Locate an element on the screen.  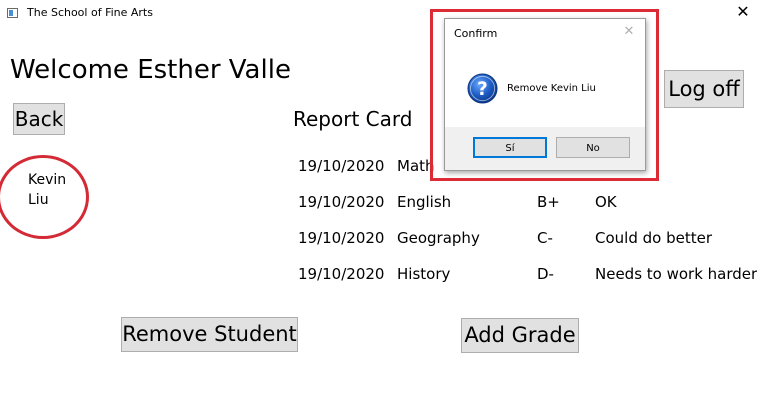
window-title: The School of Fine Arts is located at coordinates (90, 12).